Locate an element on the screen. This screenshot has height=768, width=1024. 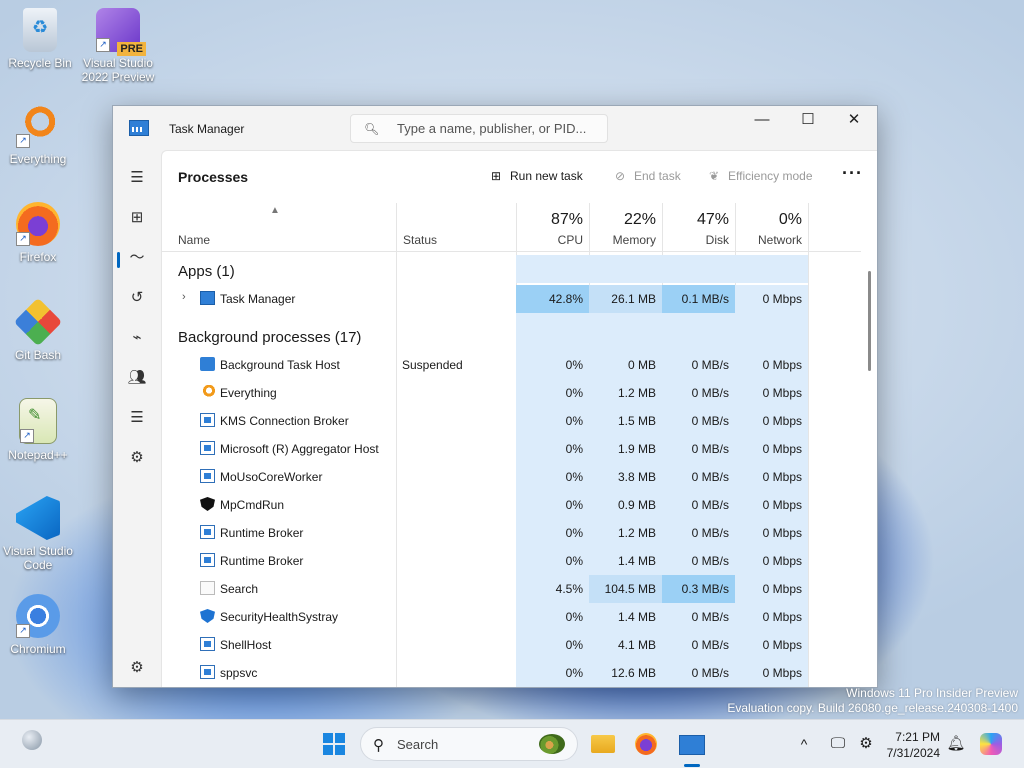
run-new-task-button: ⊞ Run new task is located at coordinates (535, 176).